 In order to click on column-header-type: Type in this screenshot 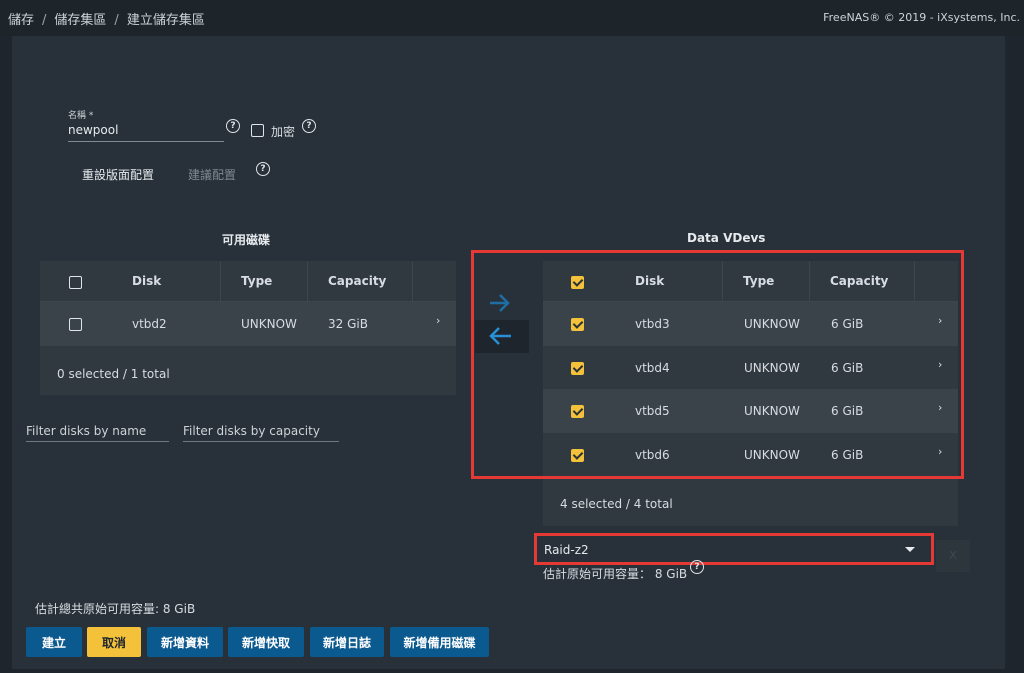, I will do `click(256, 281)`.